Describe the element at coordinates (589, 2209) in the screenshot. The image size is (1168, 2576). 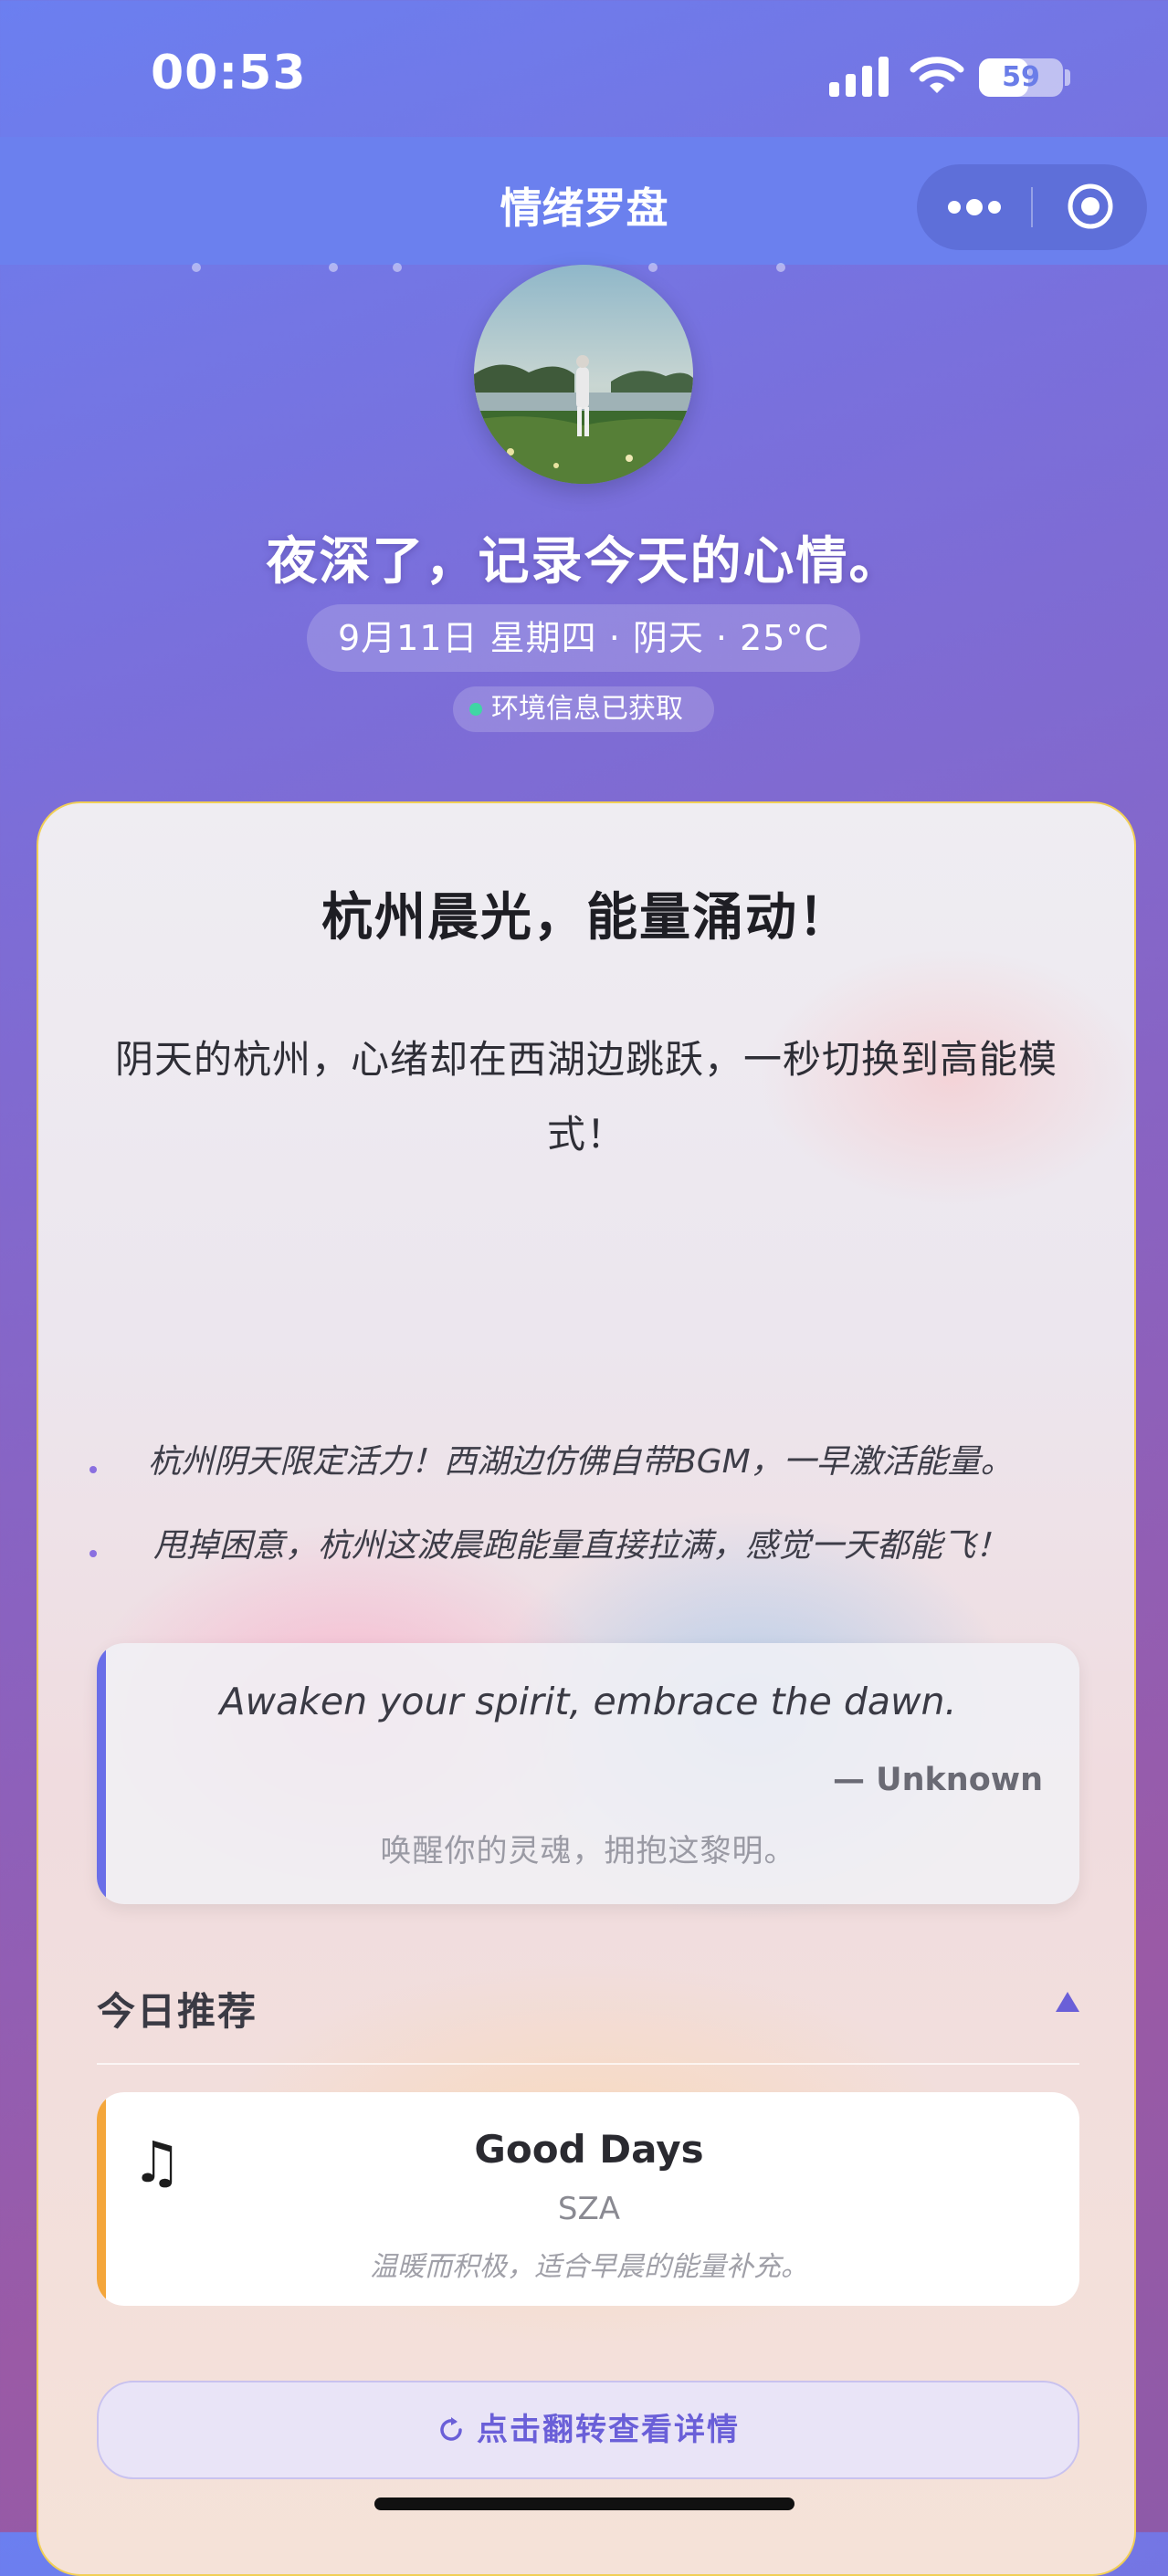
I see `song-artist: SZA` at that location.